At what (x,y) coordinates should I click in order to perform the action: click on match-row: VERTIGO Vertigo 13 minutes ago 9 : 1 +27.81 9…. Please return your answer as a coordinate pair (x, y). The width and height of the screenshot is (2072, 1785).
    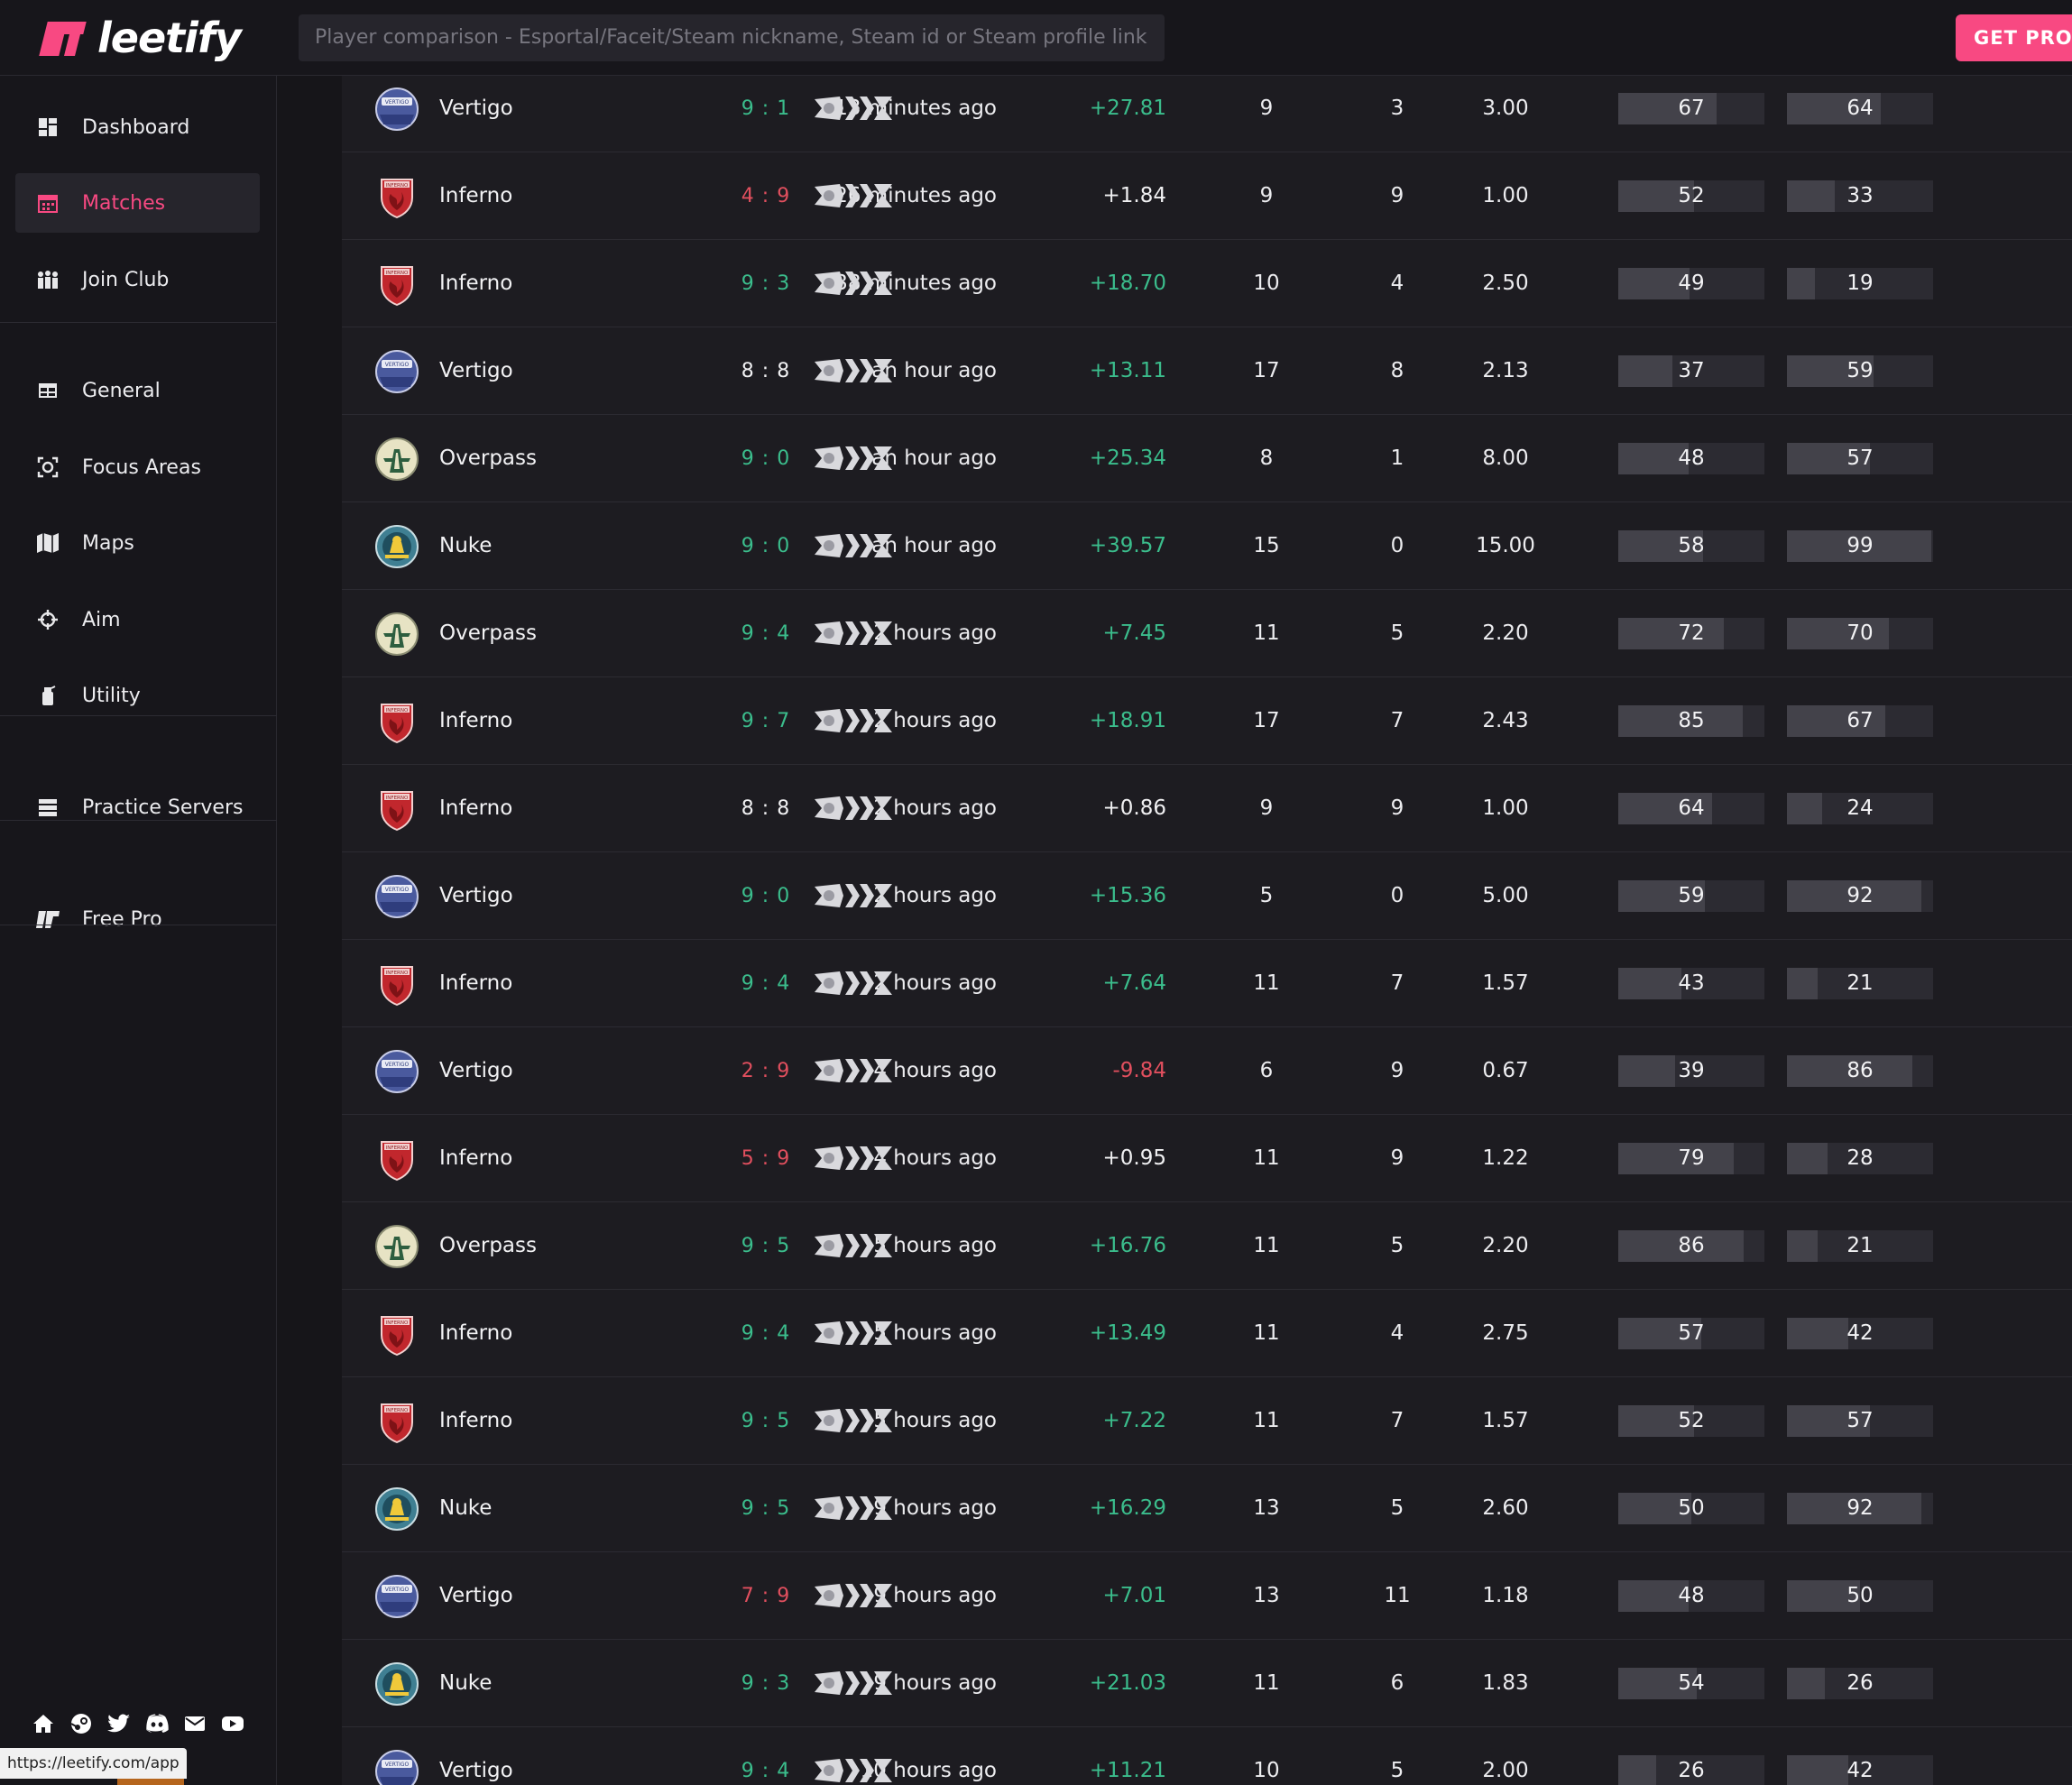
    Looking at the image, I should click on (1207, 114).